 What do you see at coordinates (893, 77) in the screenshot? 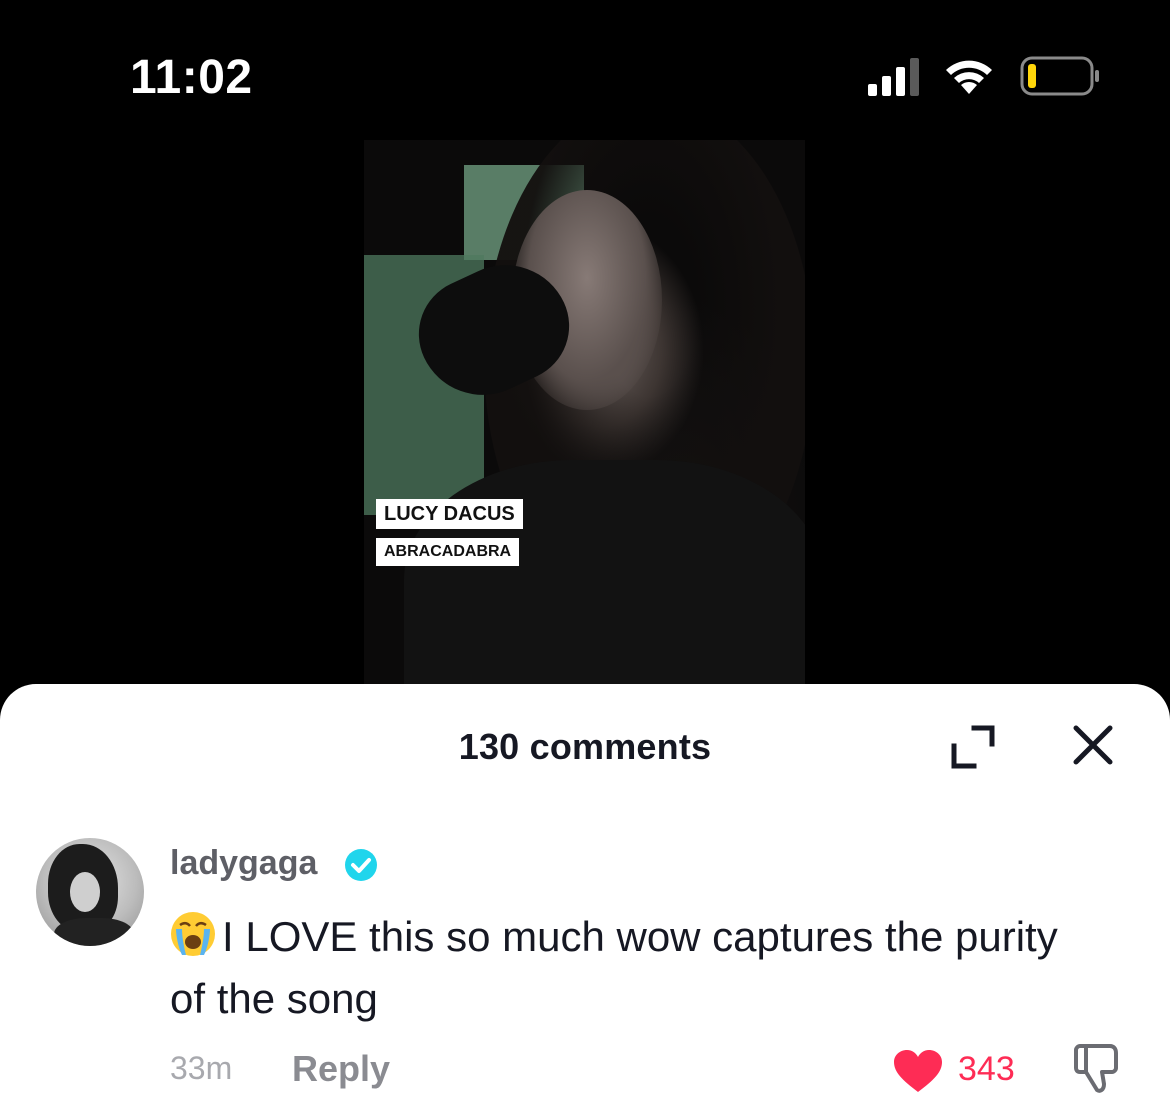
I see `signal-icon` at bounding box center [893, 77].